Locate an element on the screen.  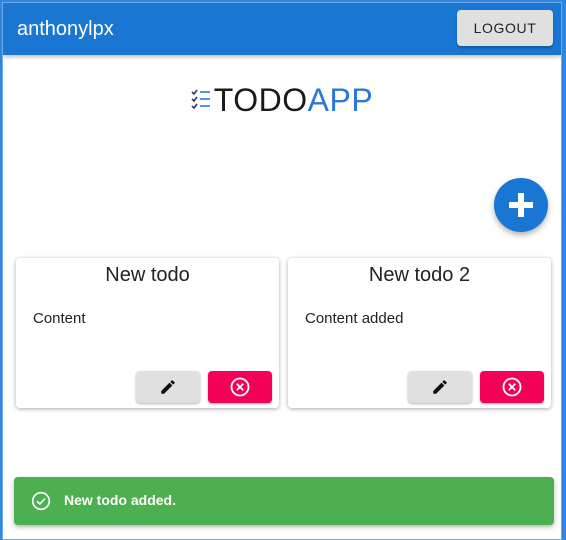
todo-title: New todo 2 is located at coordinates (419, 275).